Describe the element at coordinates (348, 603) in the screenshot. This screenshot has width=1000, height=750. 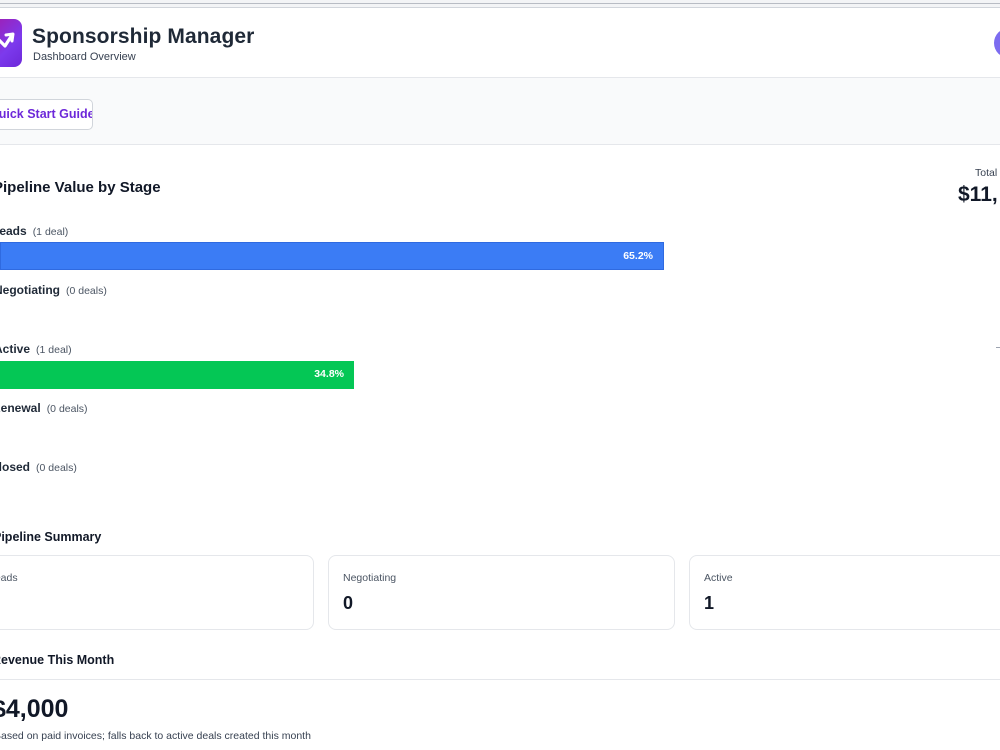
I see `summary-card-value: 0` at that location.